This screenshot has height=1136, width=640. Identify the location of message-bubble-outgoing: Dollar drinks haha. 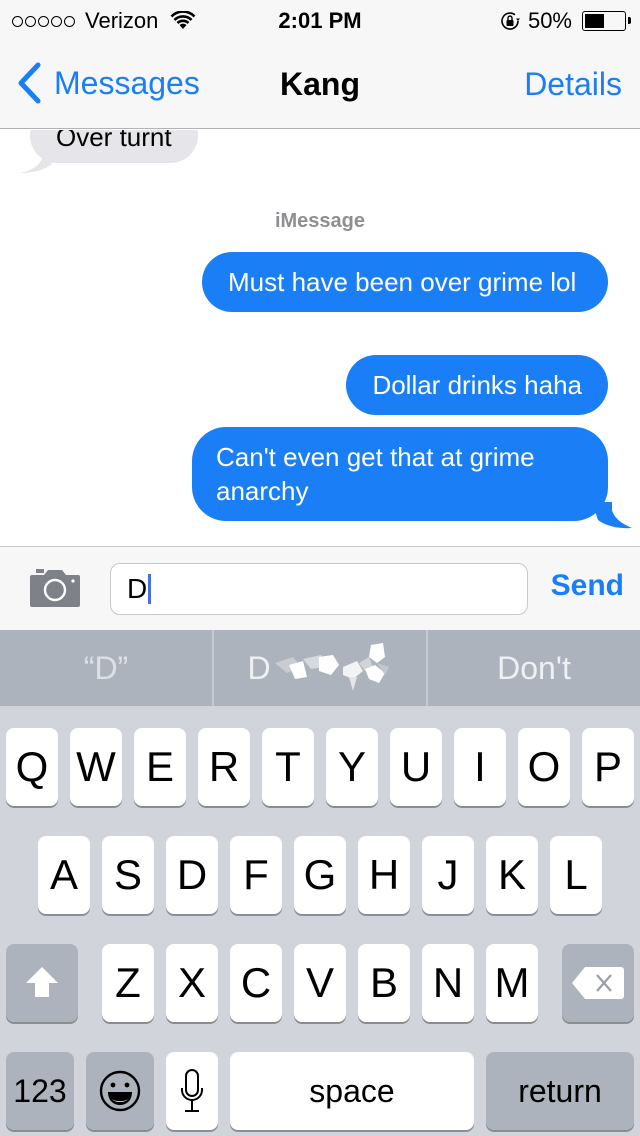
(477, 385).